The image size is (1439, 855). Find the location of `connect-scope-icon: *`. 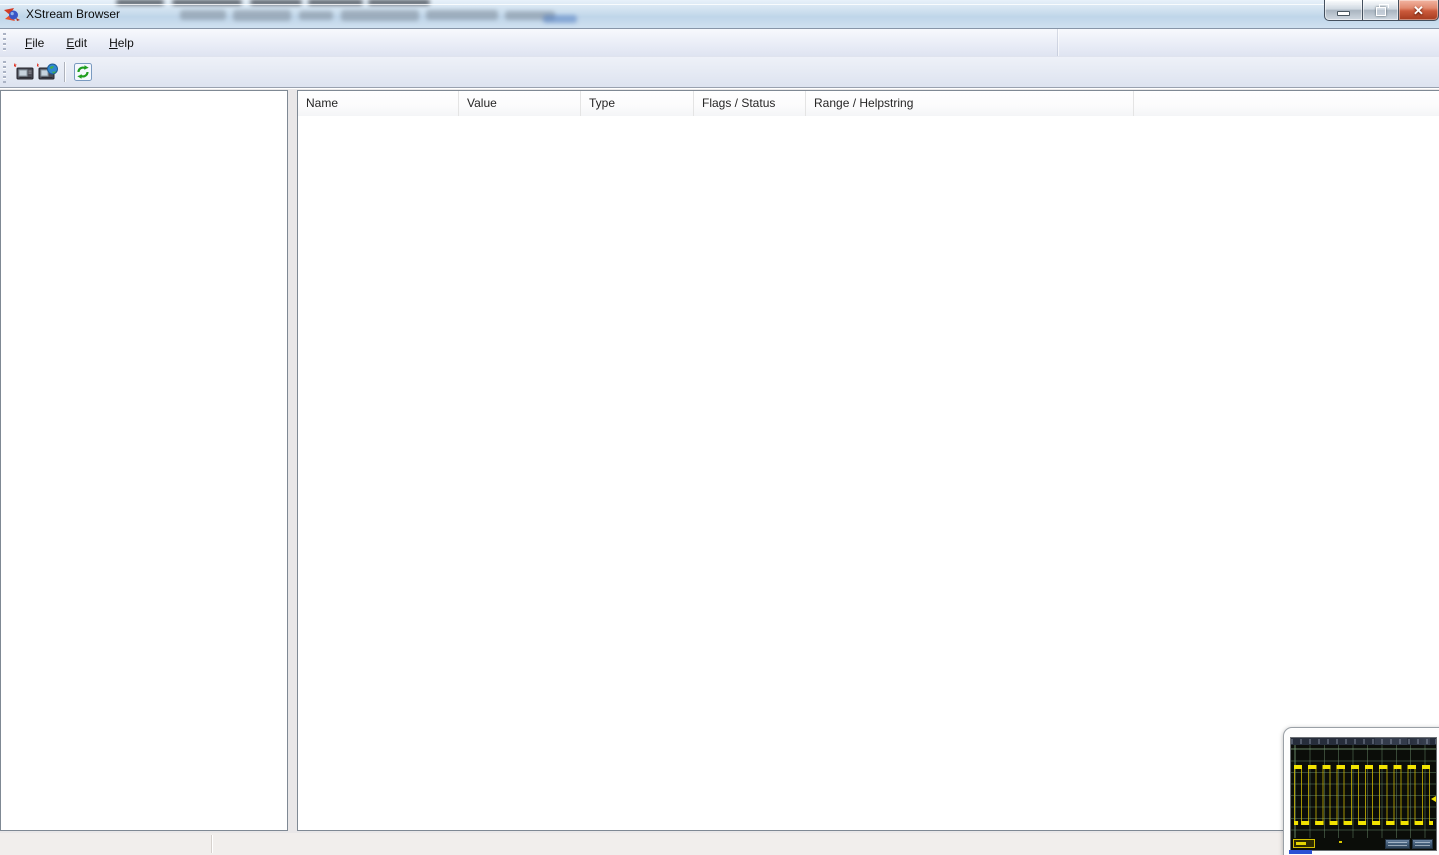

connect-scope-icon: * is located at coordinates (23, 71).